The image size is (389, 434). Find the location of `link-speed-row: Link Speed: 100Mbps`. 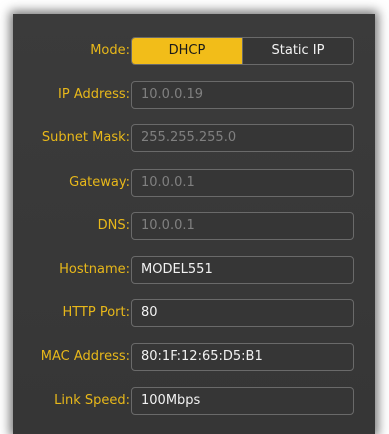

link-speed-row: Link Speed: 100Mbps is located at coordinates (194, 401).